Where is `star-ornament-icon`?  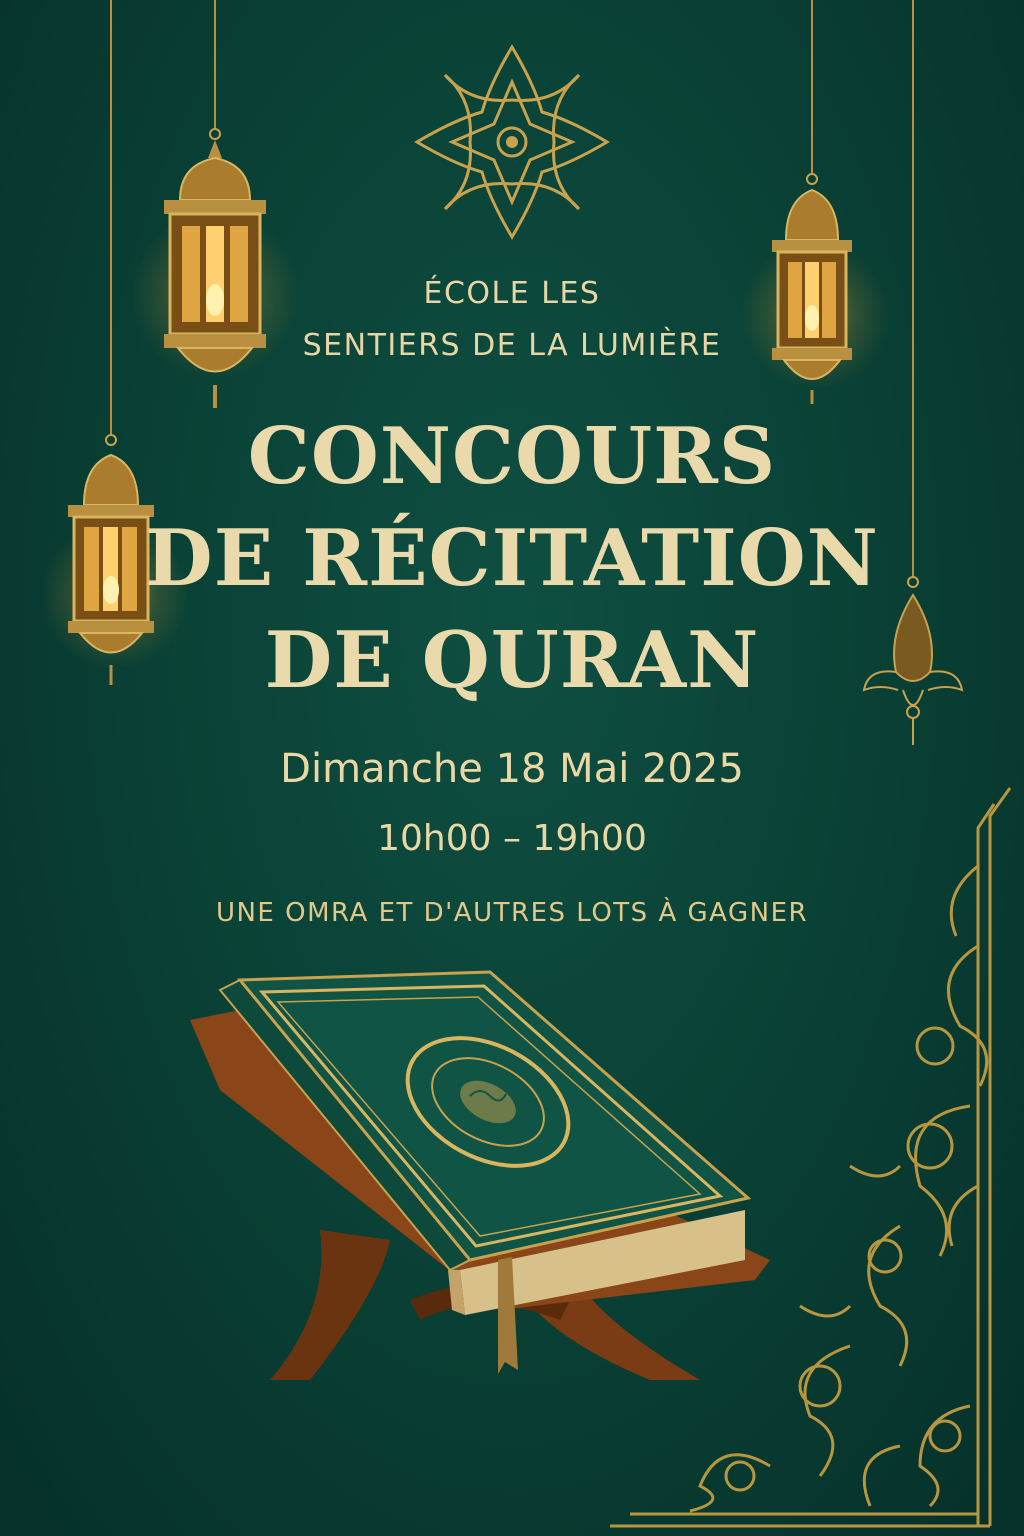 star-ornament-icon is located at coordinates (512, 142).